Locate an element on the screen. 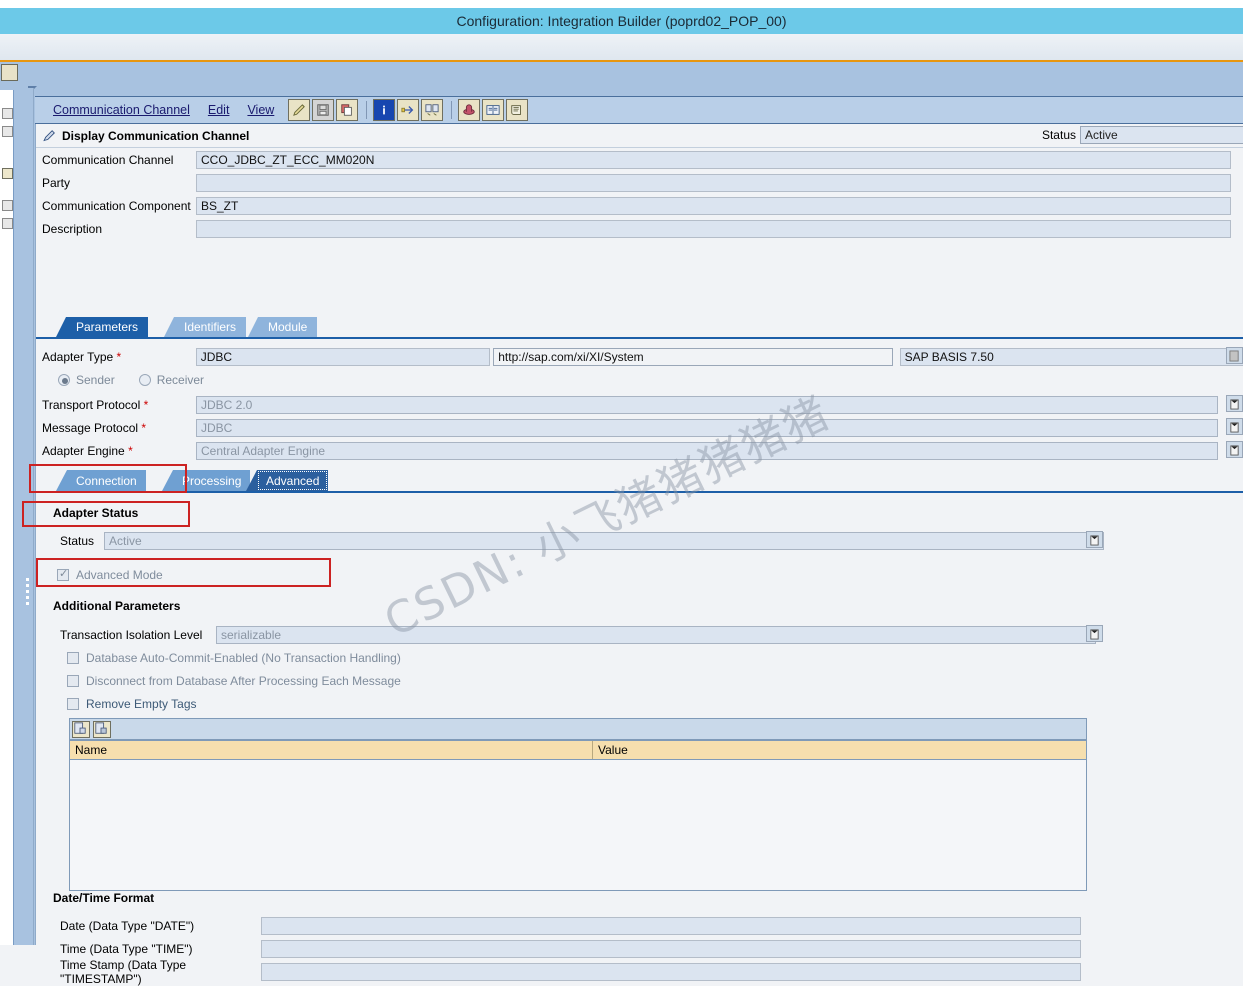  input-software-component-version: SAP BASIS 7.50 is located at coordinates (1071, 356).